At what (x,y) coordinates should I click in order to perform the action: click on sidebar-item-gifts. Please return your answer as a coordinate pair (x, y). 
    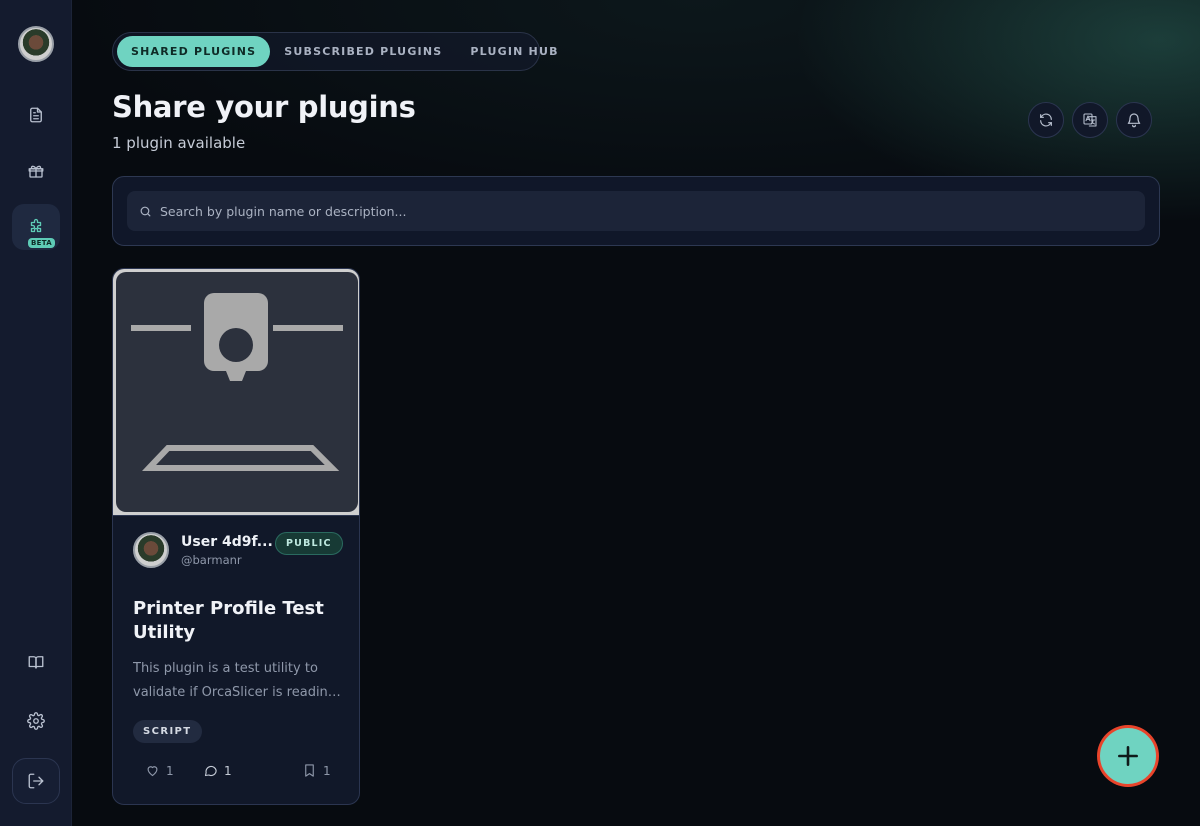
    Looking at the image, I should click on (36, 171).